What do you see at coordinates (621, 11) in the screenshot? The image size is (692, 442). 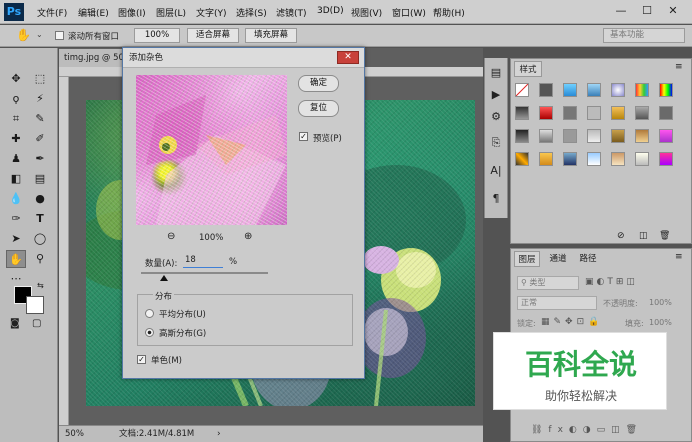 I see `minimize-icon: —` at bounding box center [621, 11].